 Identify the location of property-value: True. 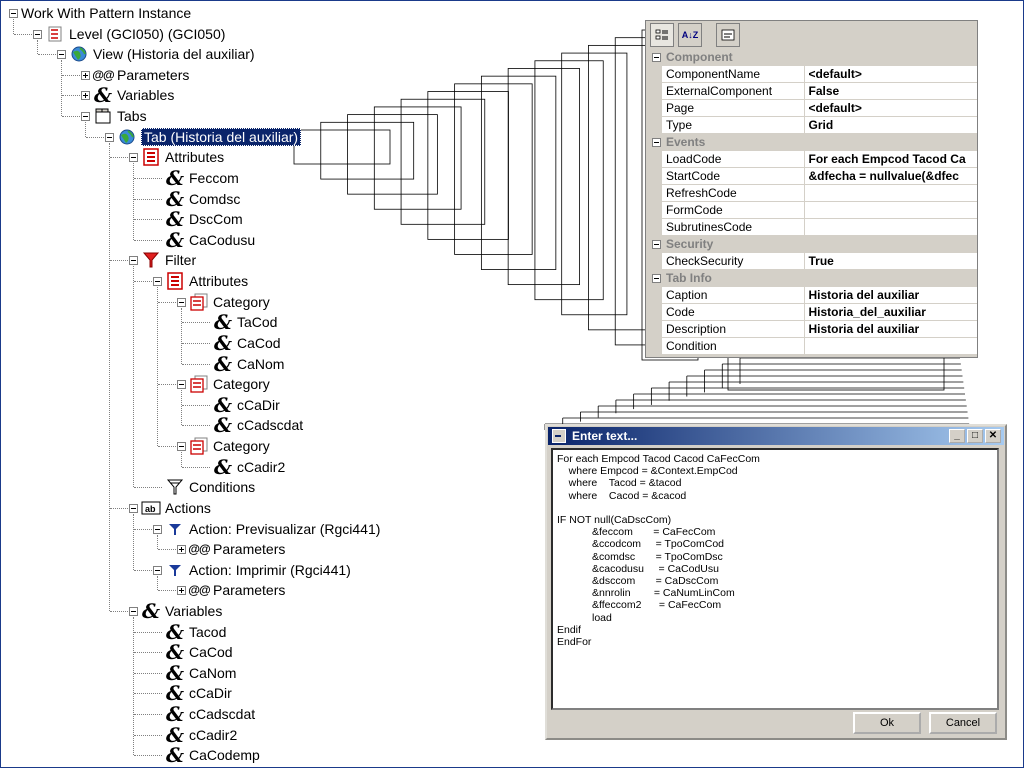
(890, 261).